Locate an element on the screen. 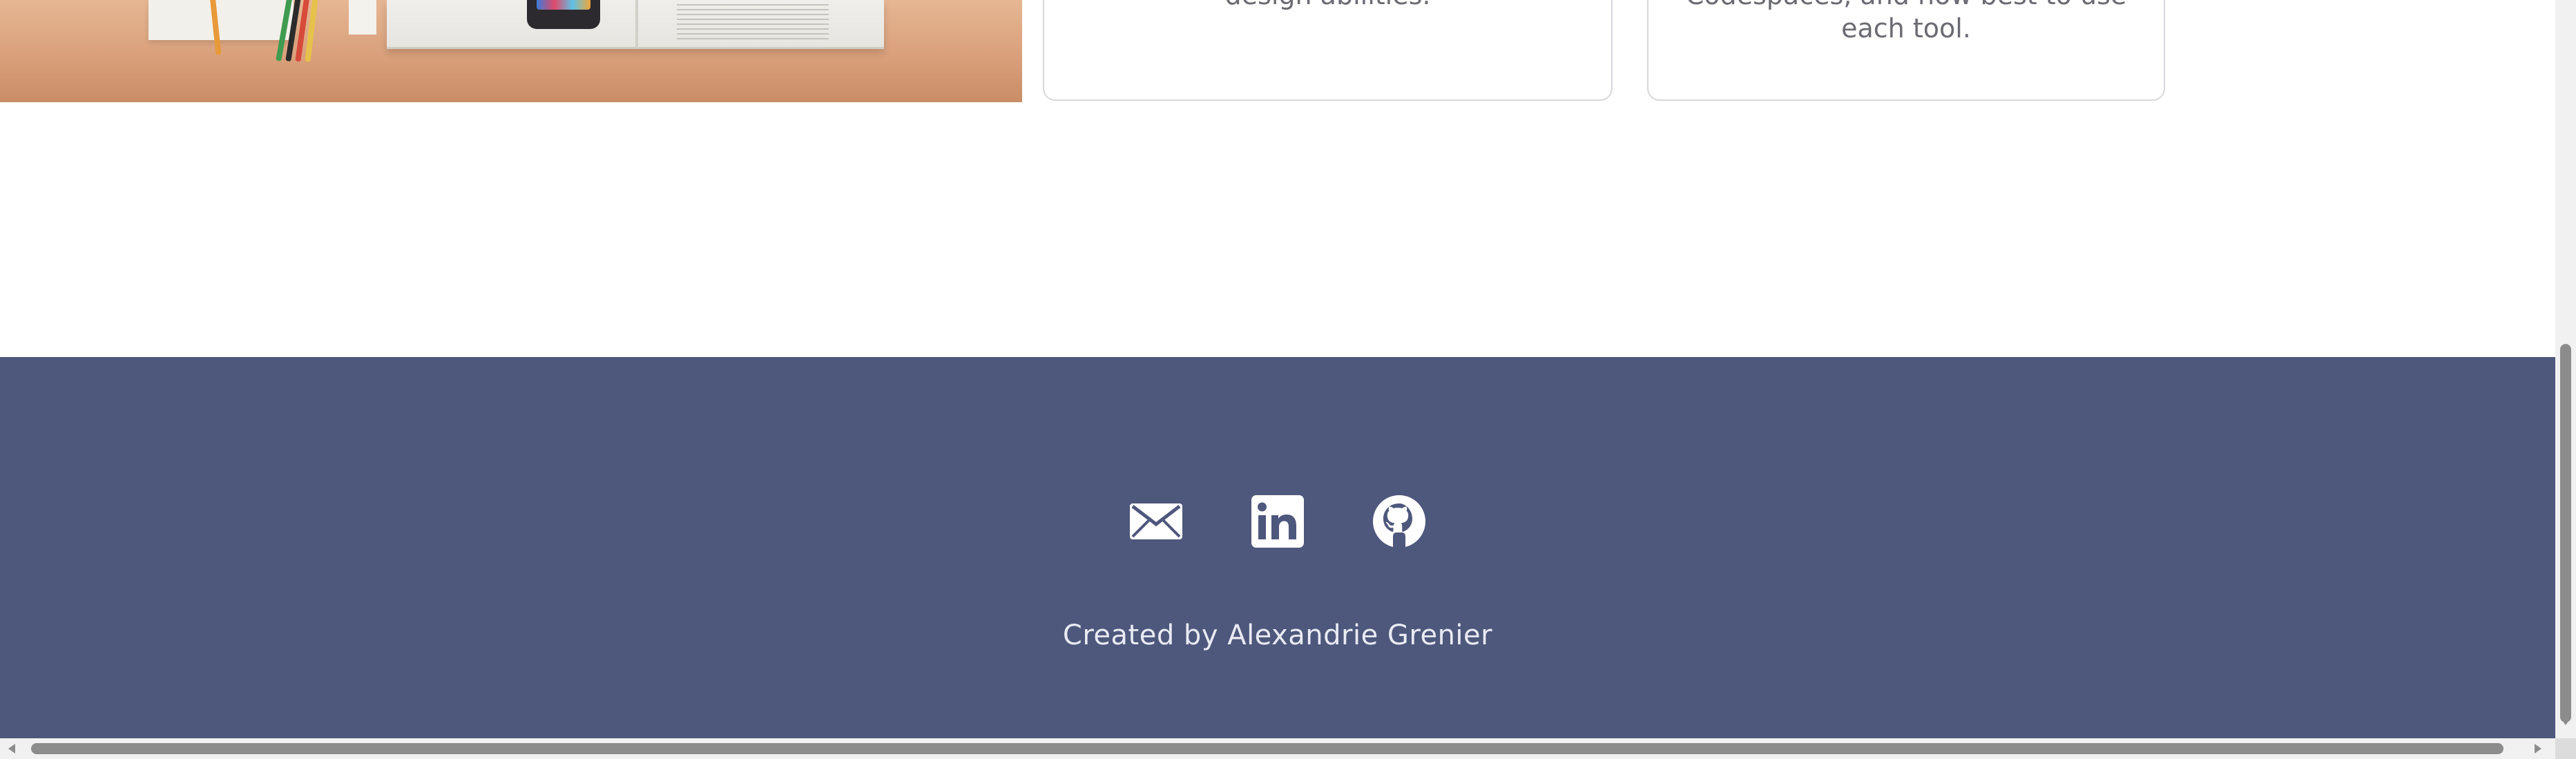 The width and height of the screenshot is (2576, 759). vertical-scrollbar is located at coordinates (2565, 369).